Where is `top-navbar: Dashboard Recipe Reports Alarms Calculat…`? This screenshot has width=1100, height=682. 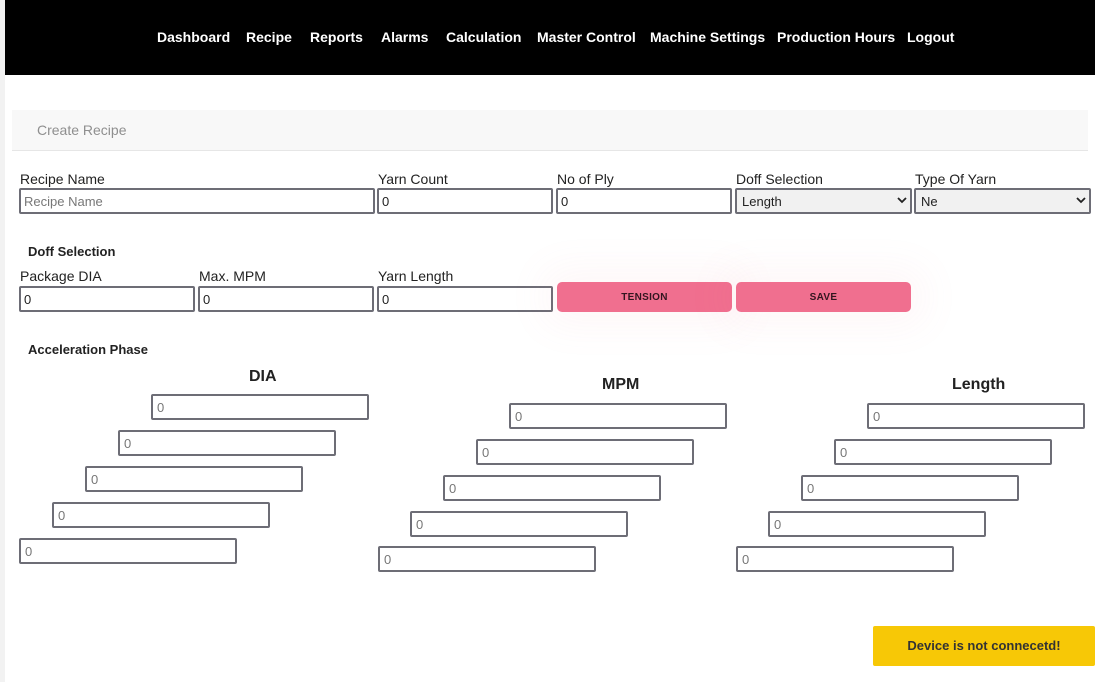 top-navbar: Dashboard Recipe Reports Alarms Calculat… is located at coordinates (550, 37).